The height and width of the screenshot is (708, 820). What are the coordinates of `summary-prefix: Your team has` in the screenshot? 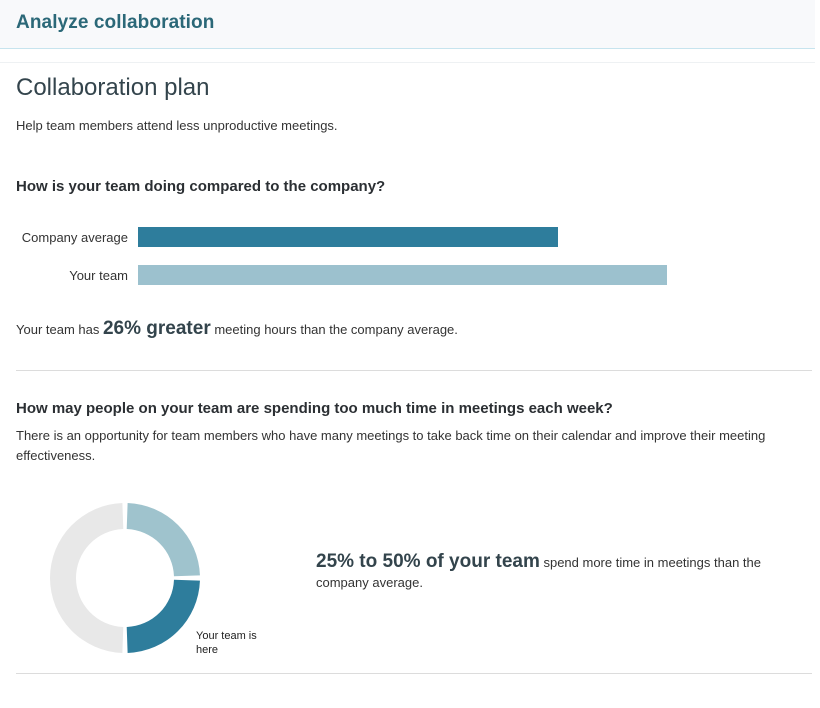 It's located at (58, 329).